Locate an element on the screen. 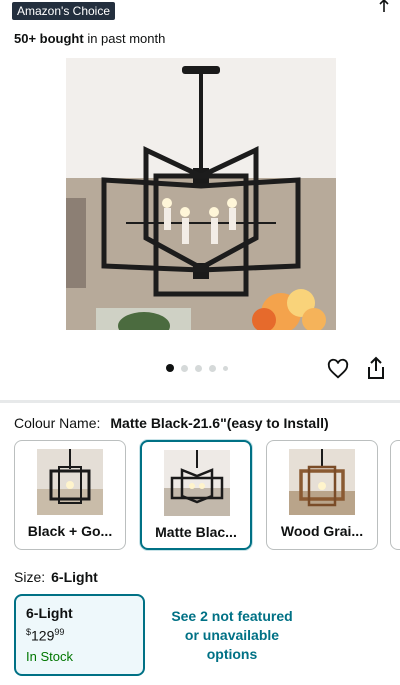  size-label: Size: is located at coordinates (30, 577).